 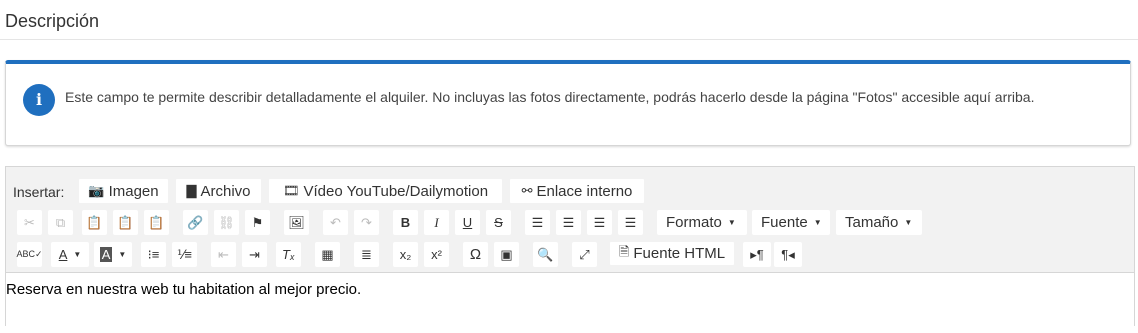 I want to click on size-dropdown: Tamaño ▼, so click(x=879, y=222).